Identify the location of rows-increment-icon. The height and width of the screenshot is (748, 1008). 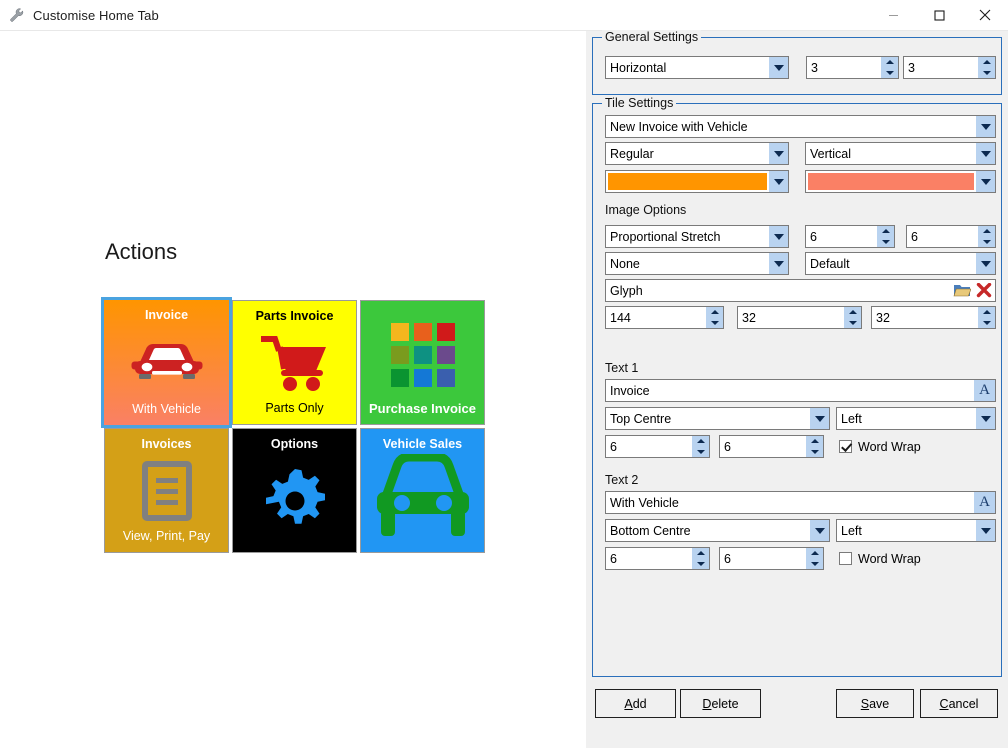
(986, 62).